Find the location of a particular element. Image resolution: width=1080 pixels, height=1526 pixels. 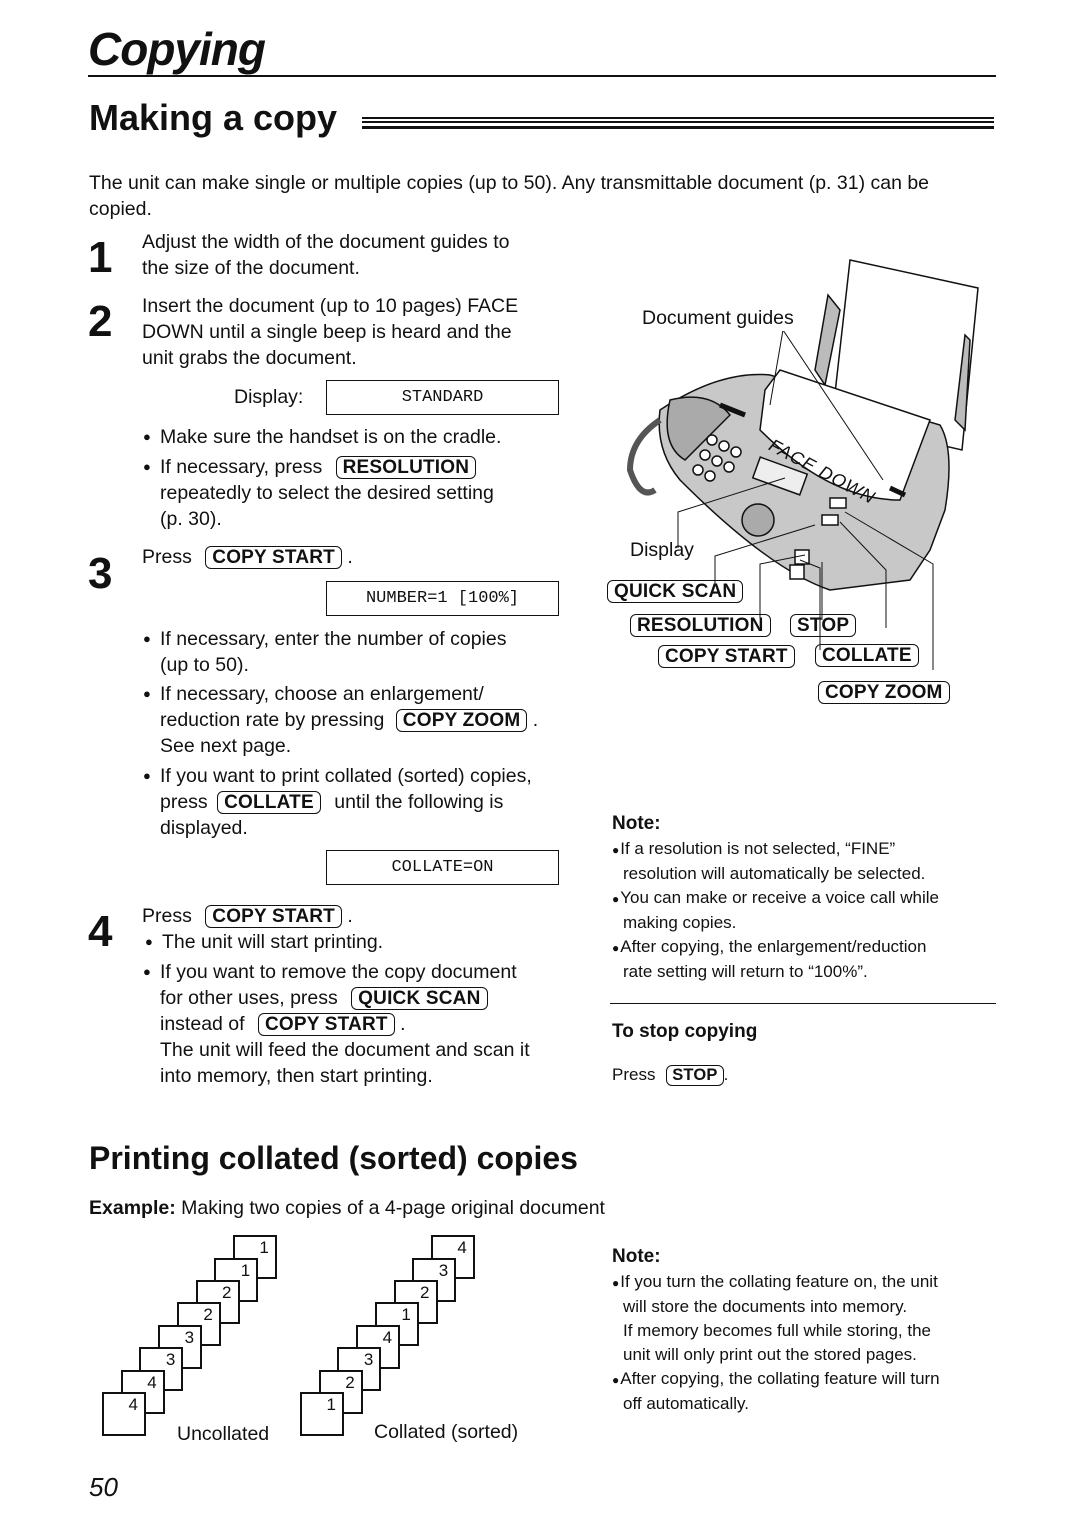

text-line: into memory, then start printing. is located at coordinates (296, 1076).